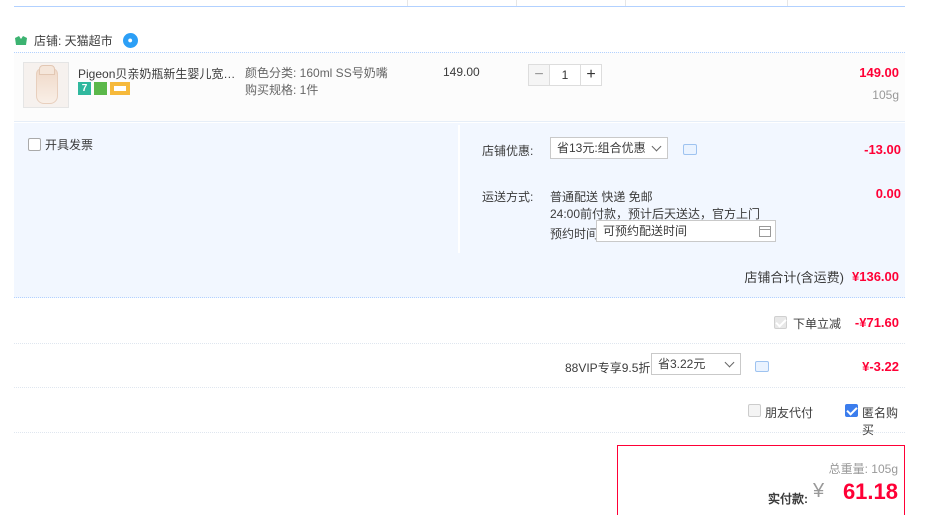 The height and width of the screenshot is (515, 934). What do you see at coordinates (882, 149) in the screenshot?
I see `discount-amount: -13.00` at bounding box center [882, 149].